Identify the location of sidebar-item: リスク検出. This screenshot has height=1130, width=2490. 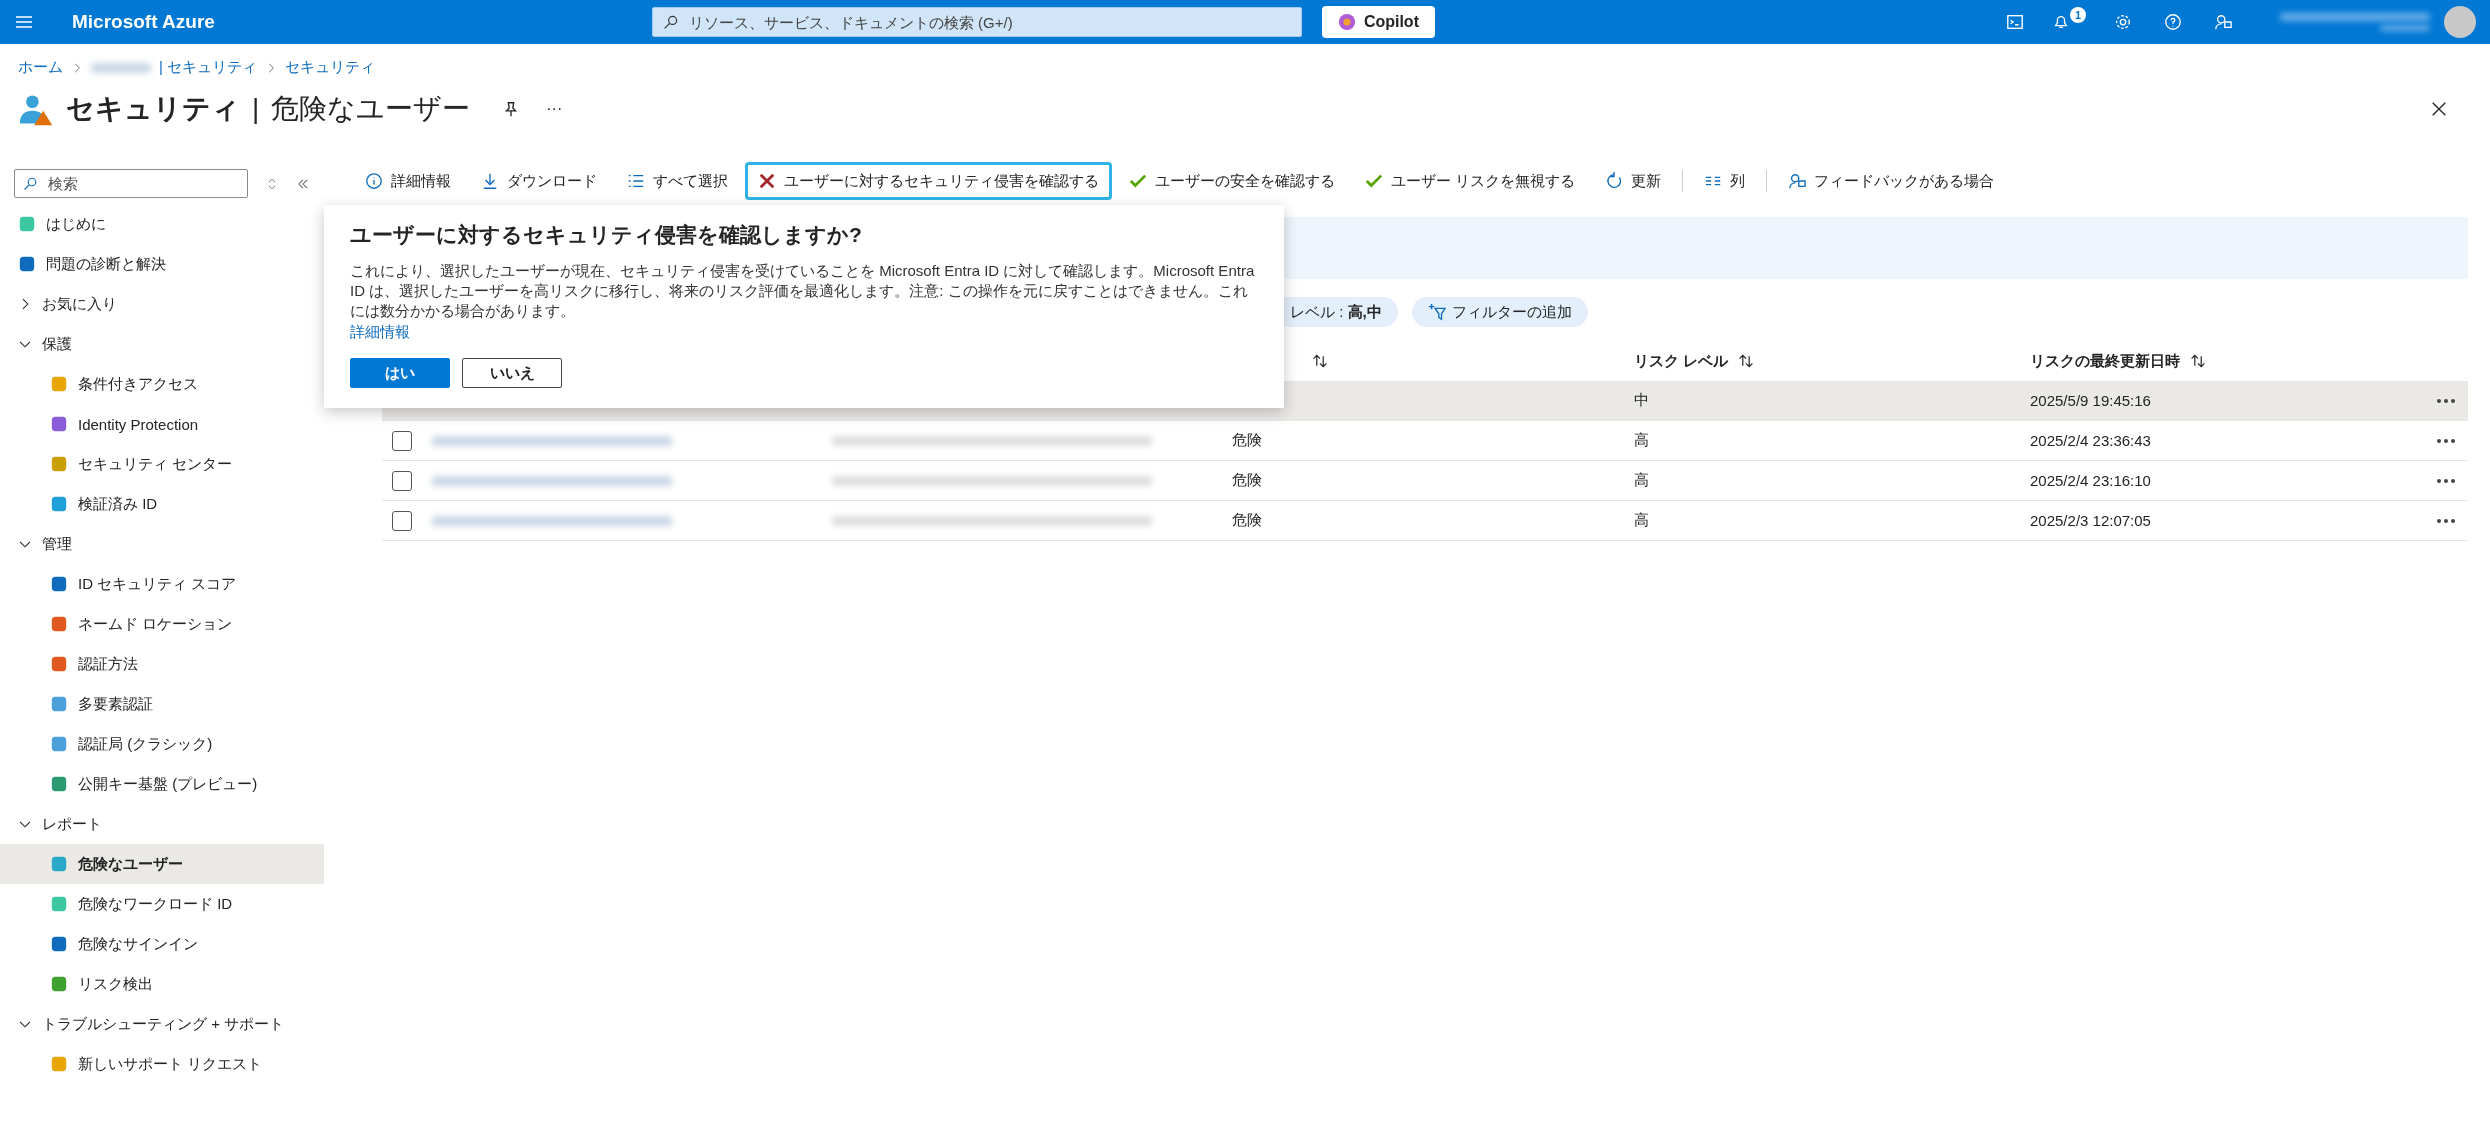
(162, 984).